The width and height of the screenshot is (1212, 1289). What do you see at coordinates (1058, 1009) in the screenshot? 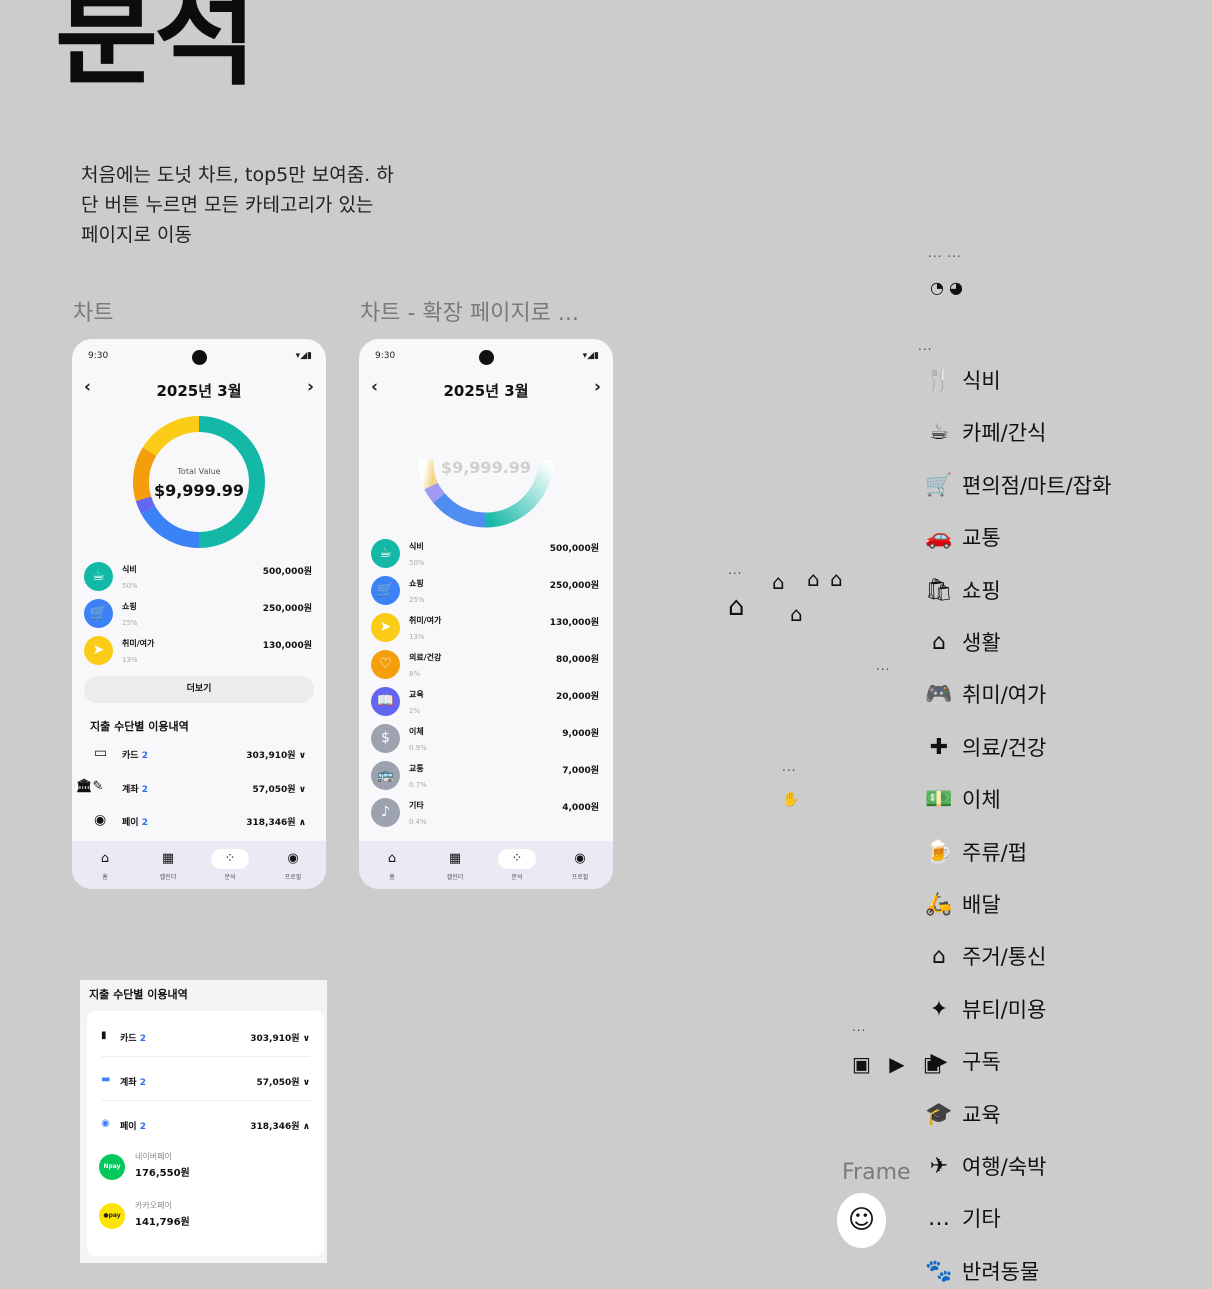
I see `category-item: ✦ 뷰티/미용` at bounding box center [1058, 1009].